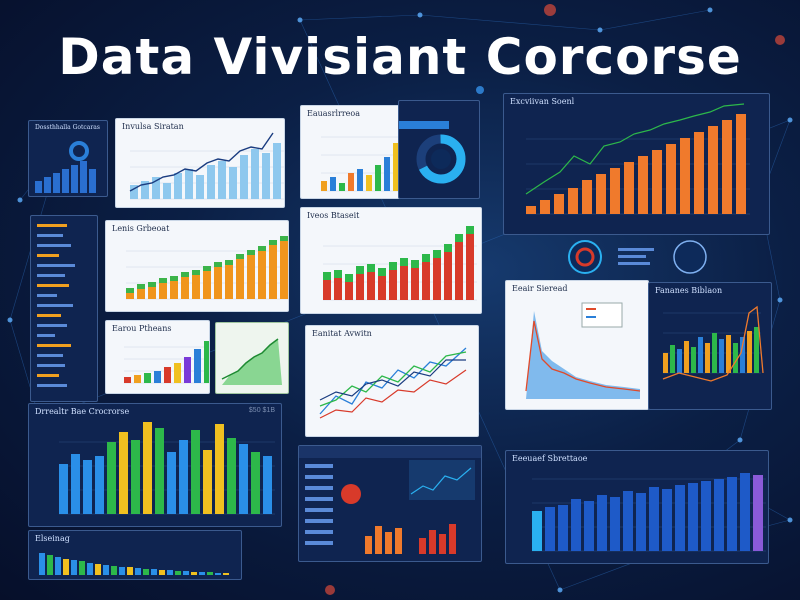 The height and width of the screenshot is (600, 800). Describe the element at coordinates (206, 166) in the screenshot. I see `bar-line-chart` at that location.